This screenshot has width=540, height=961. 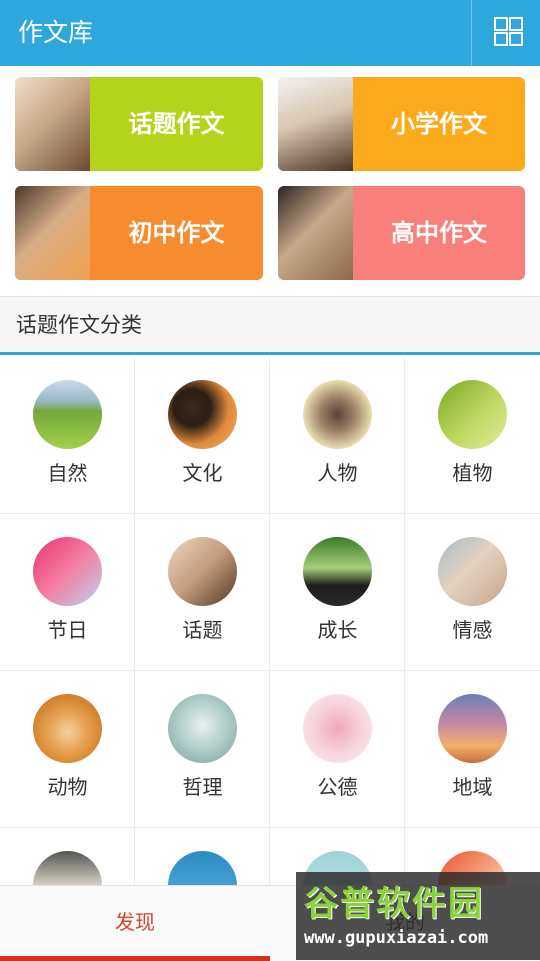 I want to click on watermark: 谷普软件园 www.gupuxiazai.com, so click(x=418, y=916).